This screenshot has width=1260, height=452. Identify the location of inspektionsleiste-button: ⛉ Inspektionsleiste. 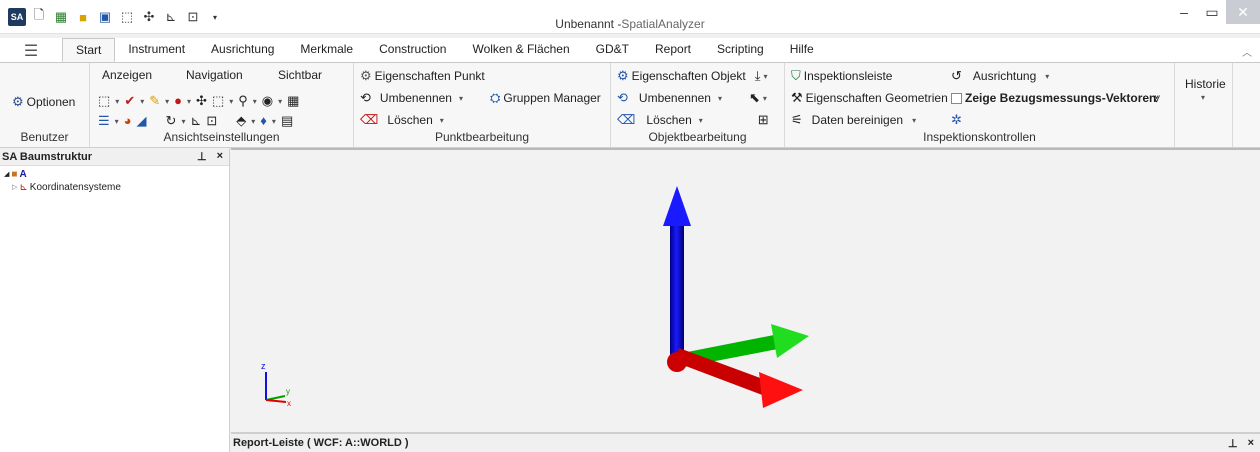
(842, 76).